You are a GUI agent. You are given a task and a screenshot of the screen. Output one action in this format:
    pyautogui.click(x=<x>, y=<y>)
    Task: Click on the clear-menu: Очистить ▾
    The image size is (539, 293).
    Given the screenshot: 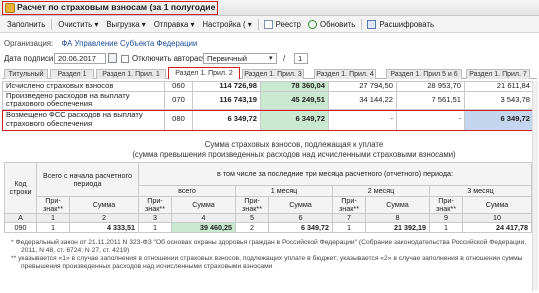 What is the action you would take?
    pyautogui.click(x=78, y=24)
    